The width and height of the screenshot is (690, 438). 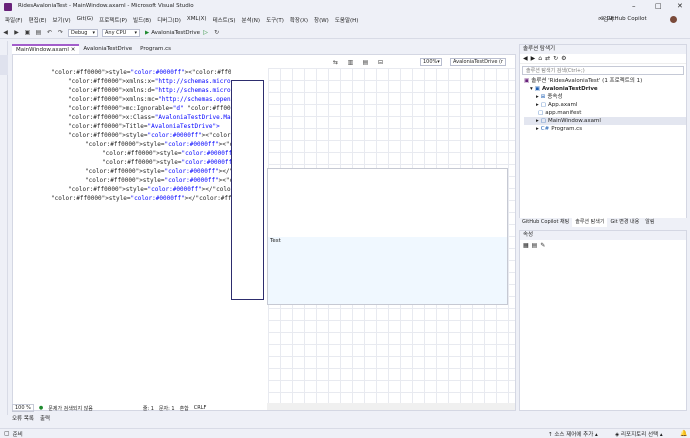 I want to click on split-horizontal-icon: ▤, so click(x=365, y=62).